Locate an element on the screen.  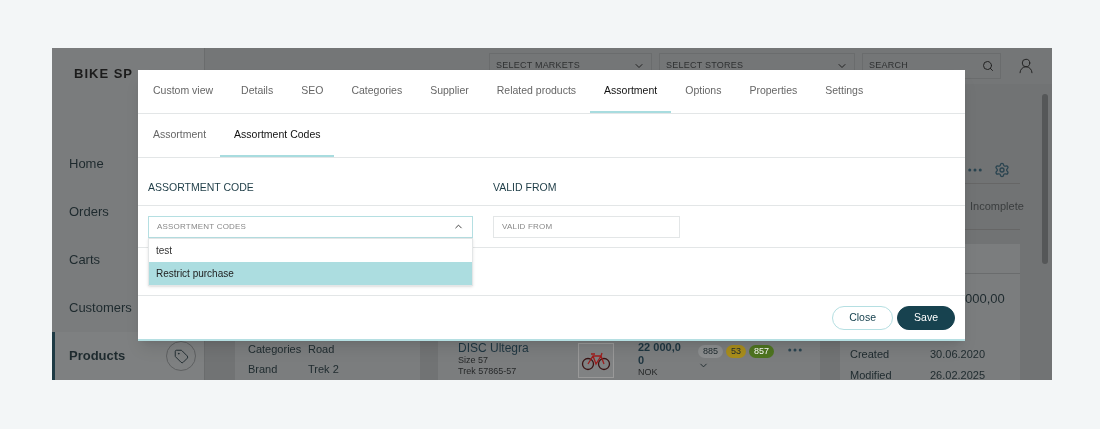
stock-badge: 53 is located at coordinates (736, 351).